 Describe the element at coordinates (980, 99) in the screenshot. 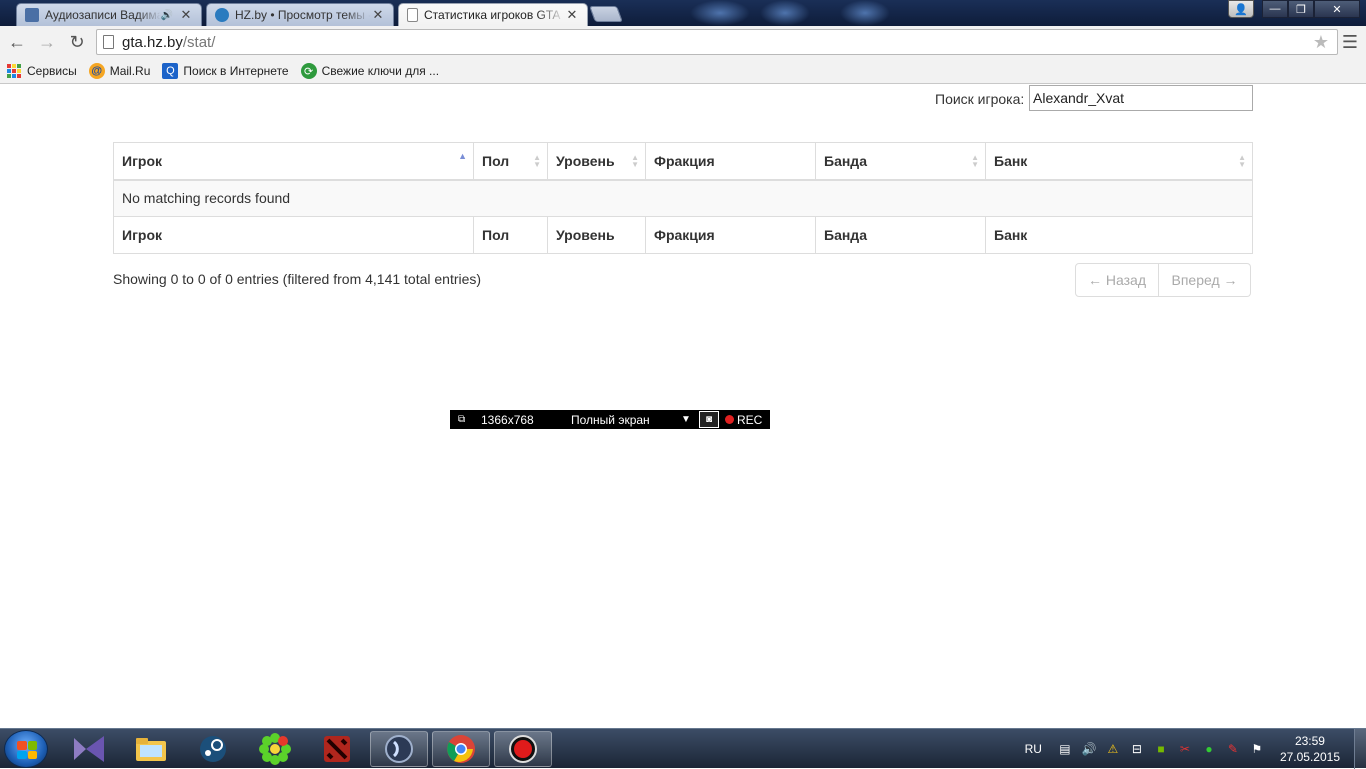

I see `search-label: Поиск игрока:` at that location.